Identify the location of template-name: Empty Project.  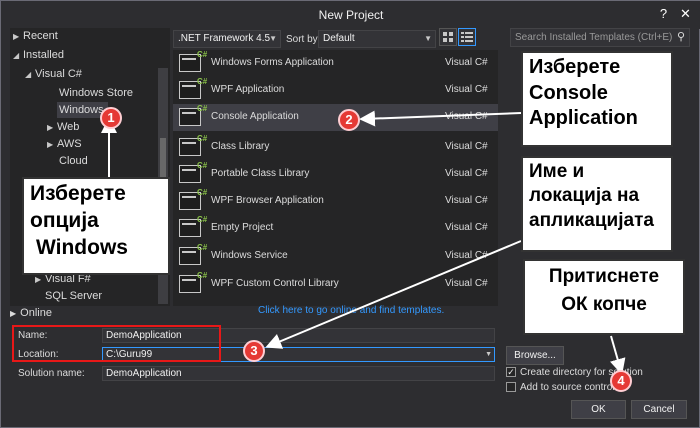
(242, 227).